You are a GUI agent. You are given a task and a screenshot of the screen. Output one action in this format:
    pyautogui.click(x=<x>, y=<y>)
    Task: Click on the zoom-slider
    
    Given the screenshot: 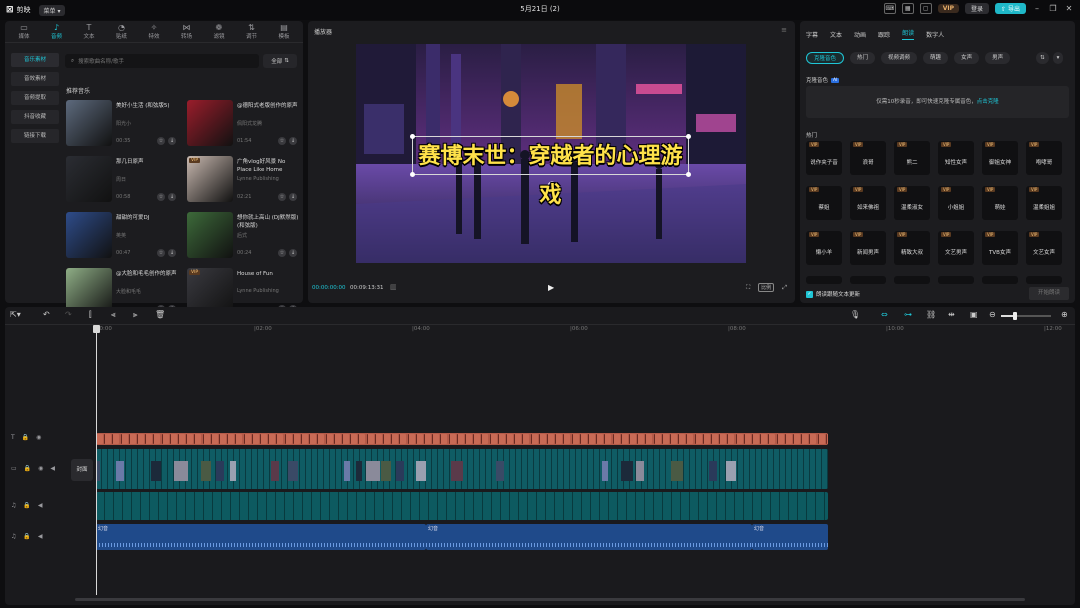 What is the action you would take?
    pyautogui.click(x=1026, y=316)
    